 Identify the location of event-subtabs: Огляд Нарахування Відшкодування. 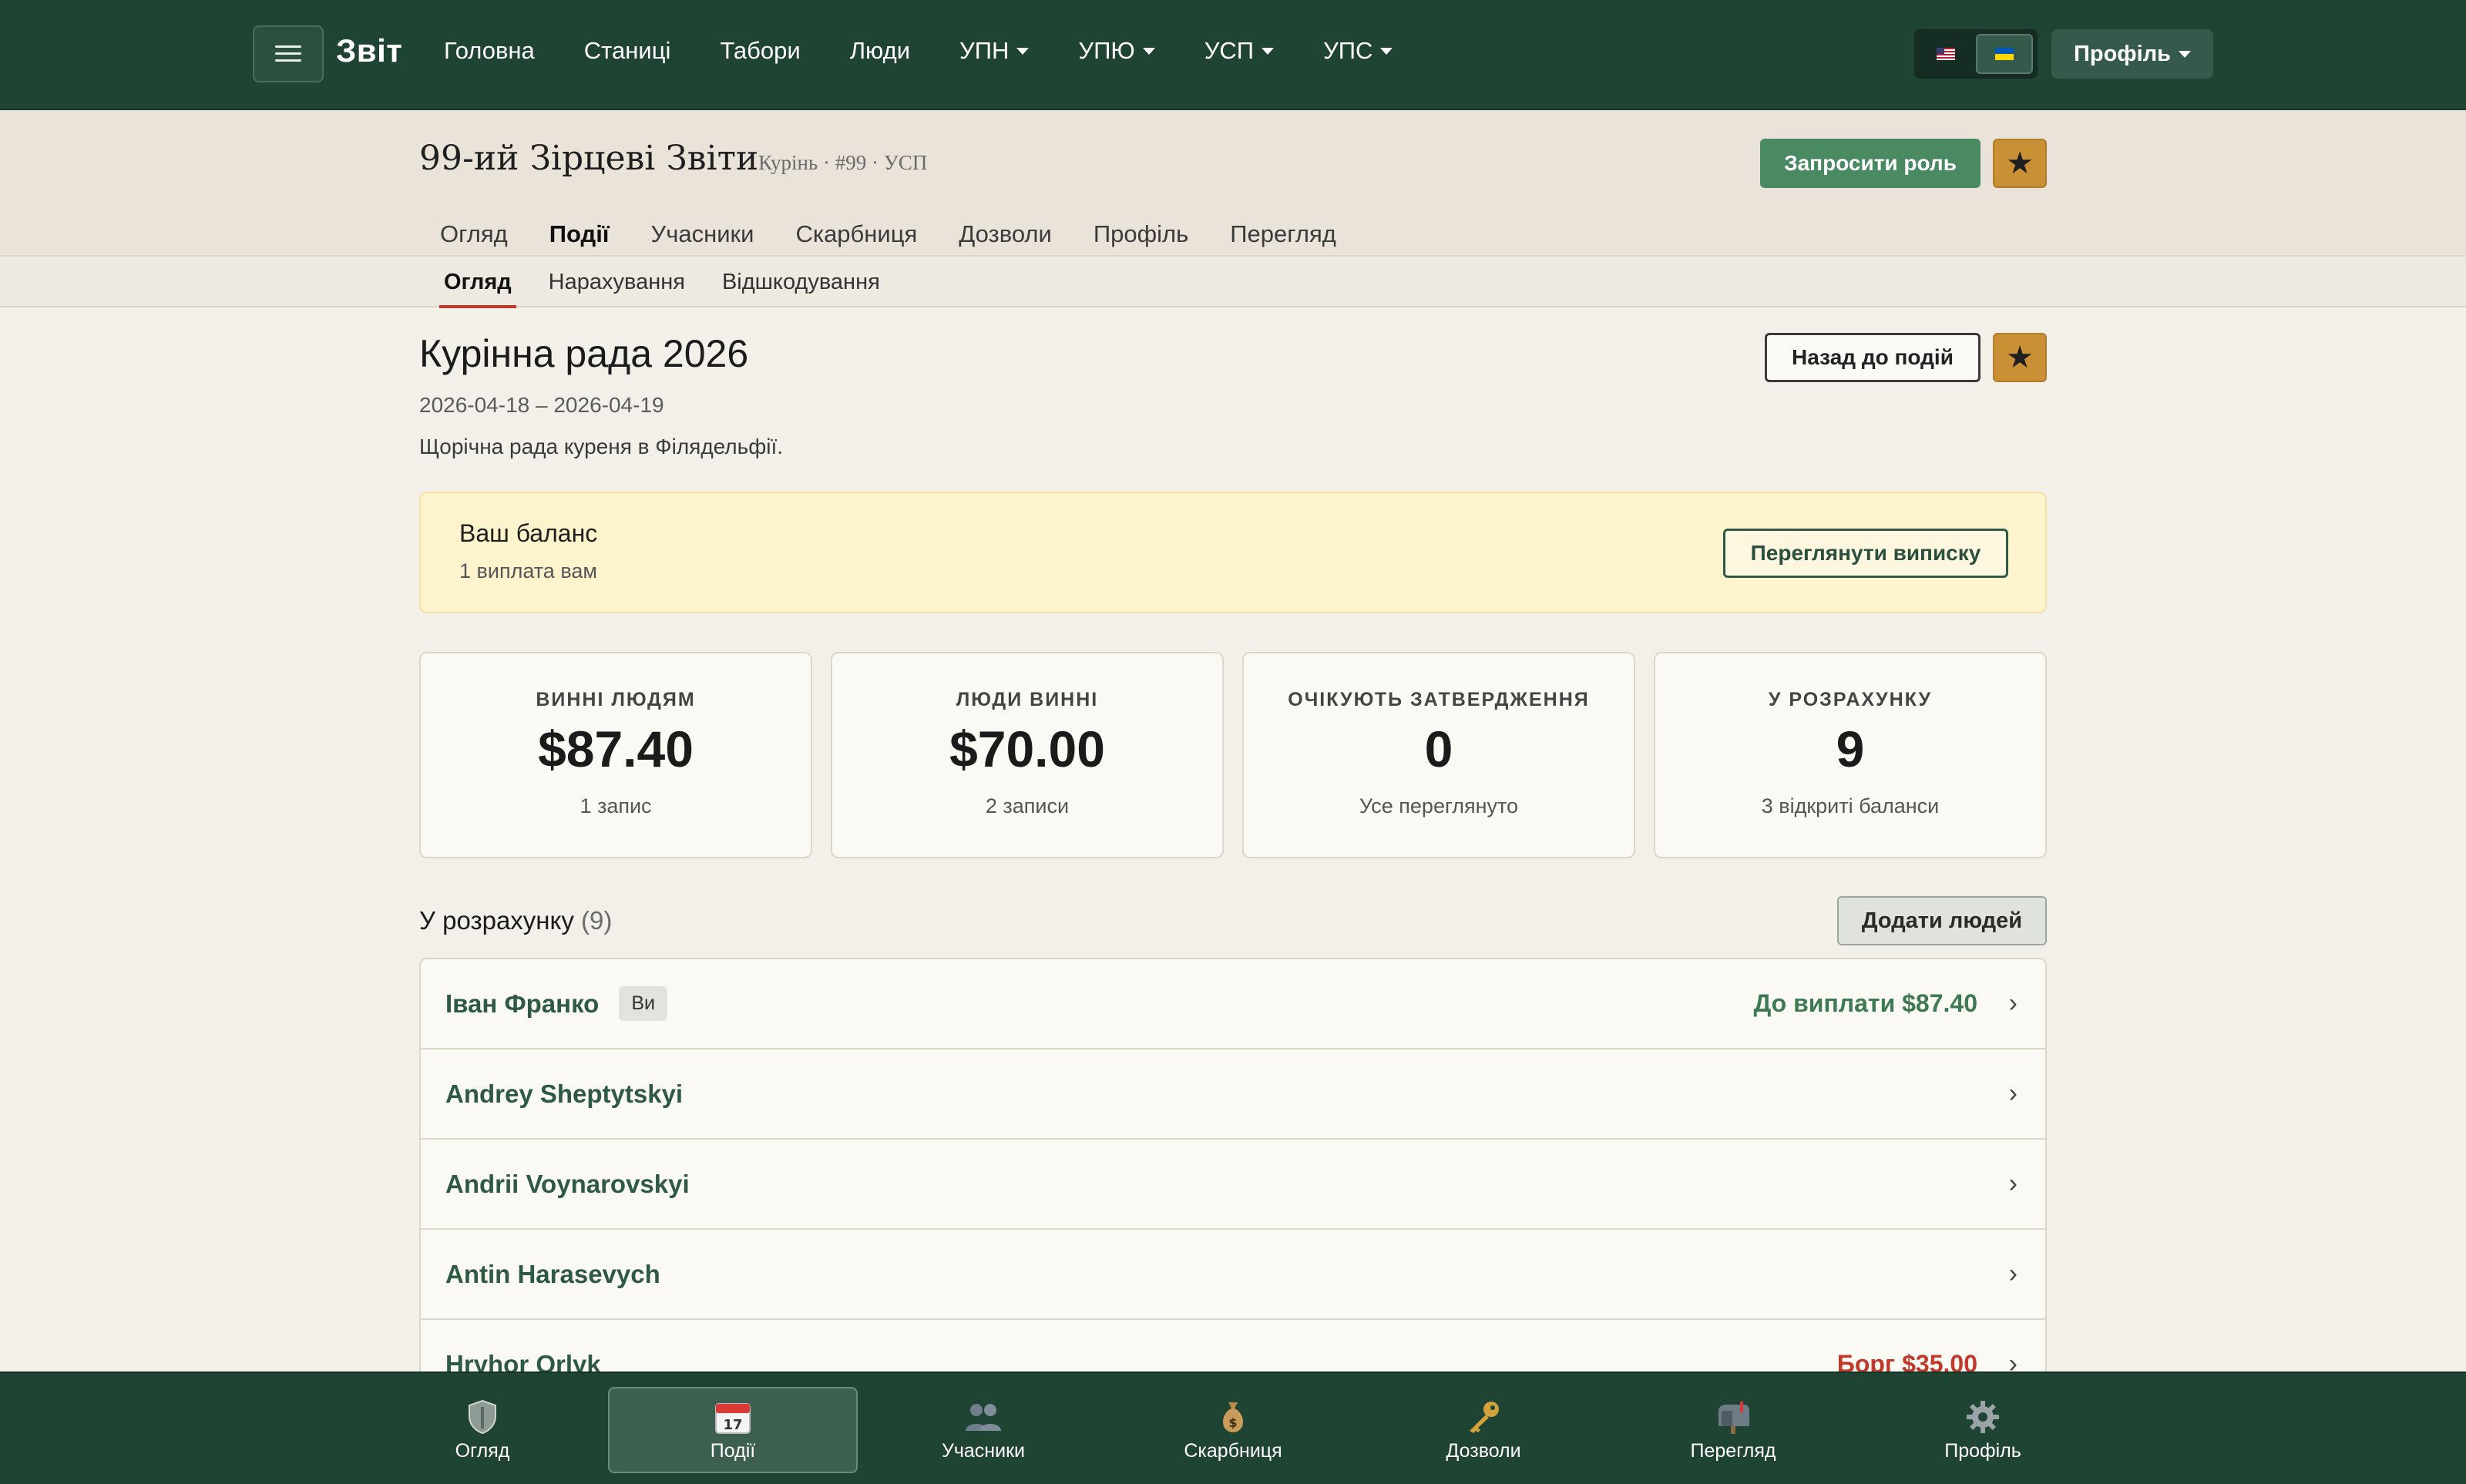
(678, 287).